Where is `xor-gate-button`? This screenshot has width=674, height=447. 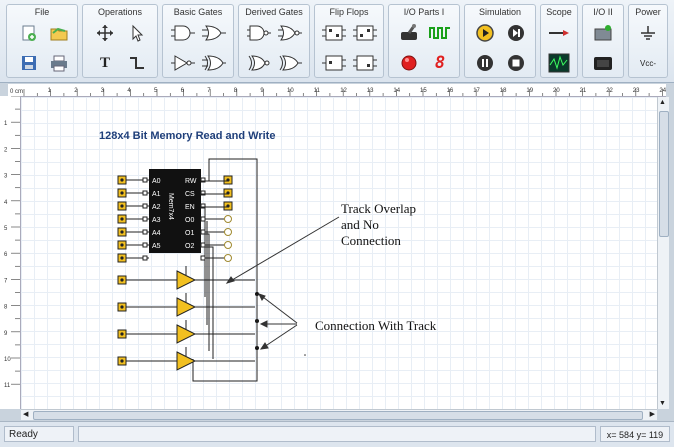
xor-gate-button is located at coordinates (214, 63).